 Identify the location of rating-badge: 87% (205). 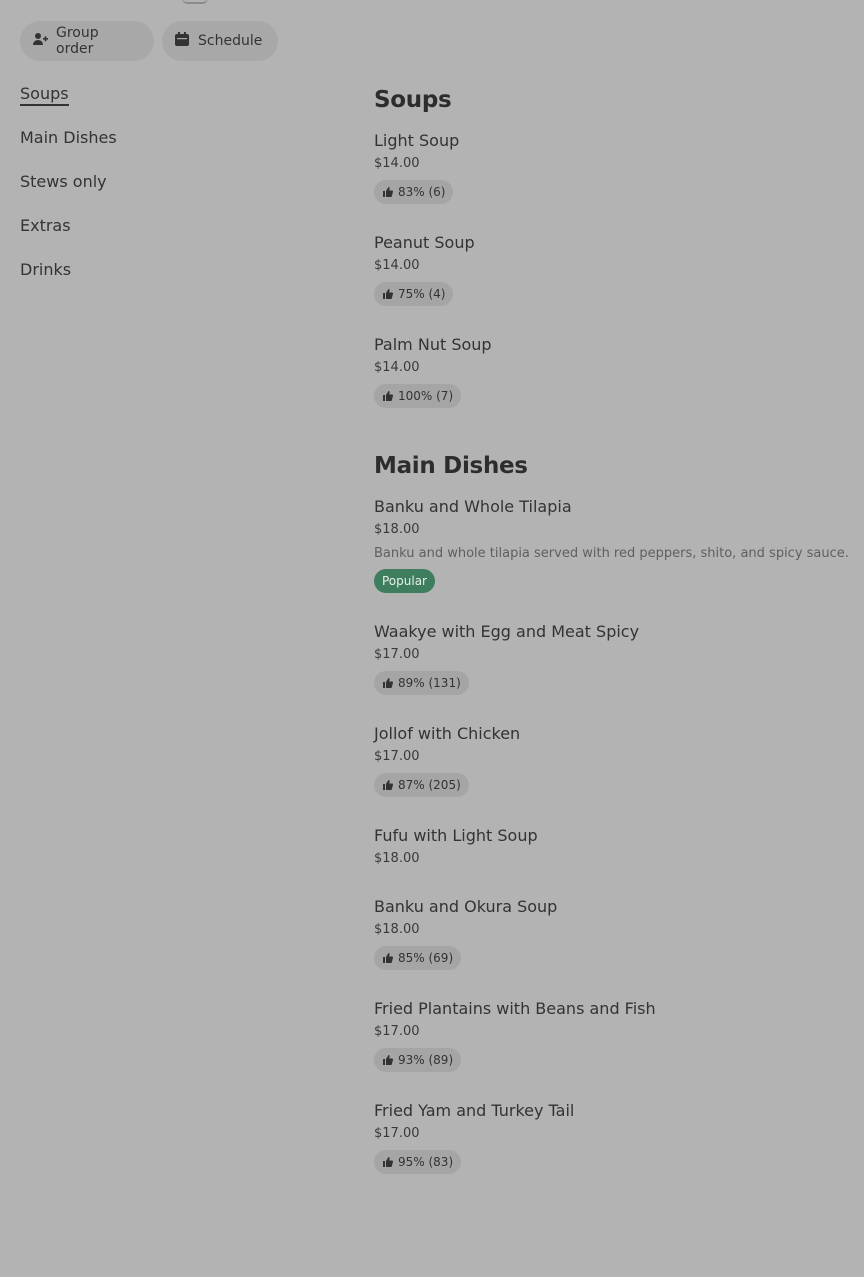
(421, 785).